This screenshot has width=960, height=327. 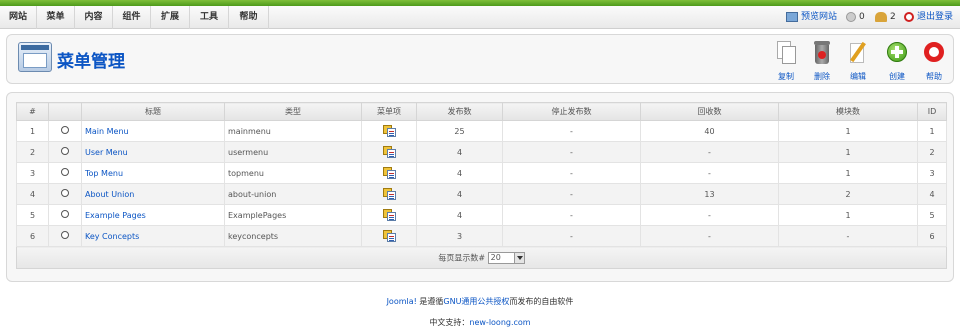 I want to click on logout-link: 退出登录, so click(x=928, y=17).